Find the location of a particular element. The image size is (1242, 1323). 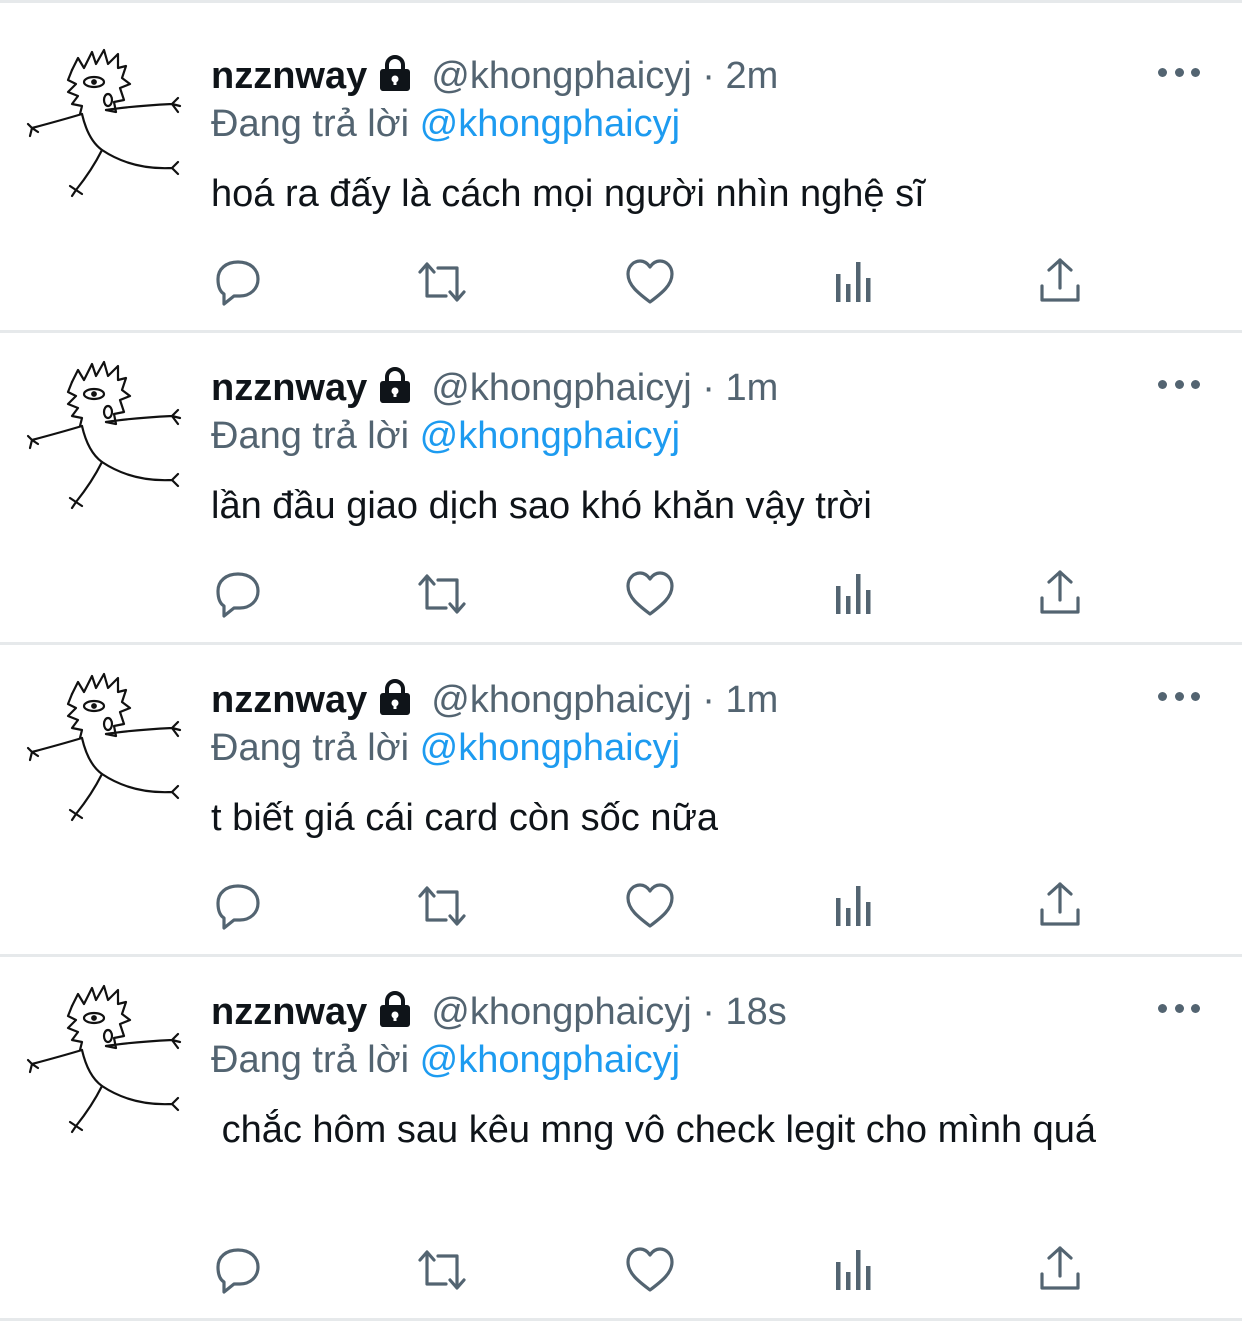

analytics-icon is located at coordinates (853, 1270).